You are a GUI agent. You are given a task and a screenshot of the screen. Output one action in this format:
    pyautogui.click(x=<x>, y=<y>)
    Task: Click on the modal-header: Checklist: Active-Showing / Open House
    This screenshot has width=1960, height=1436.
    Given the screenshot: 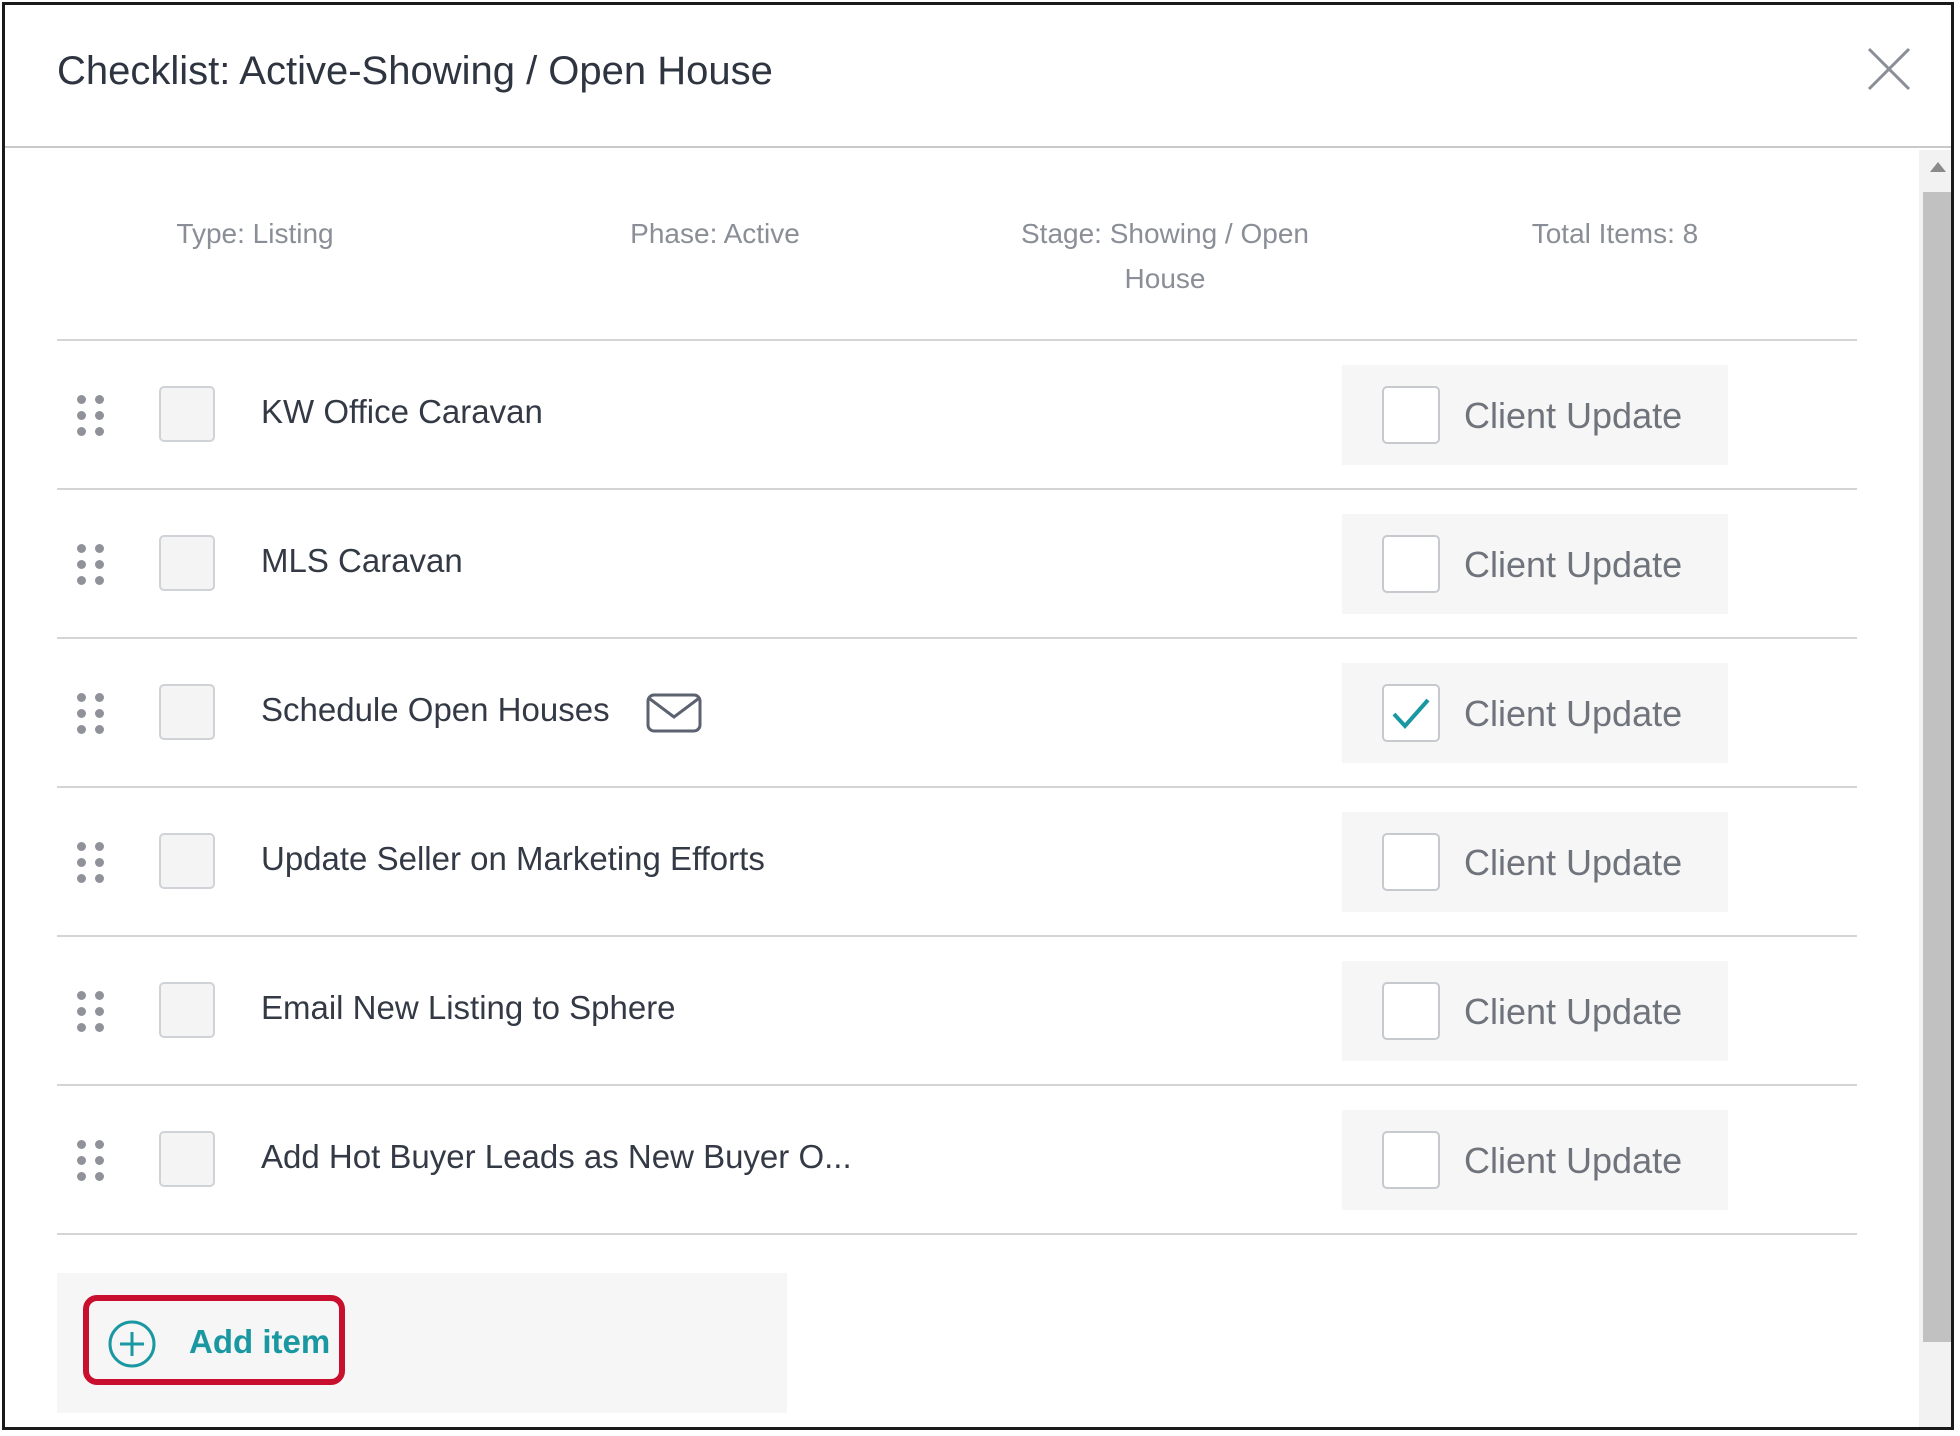 What is the action you would take?
    pyautogui.click(x=978, y=76)
    